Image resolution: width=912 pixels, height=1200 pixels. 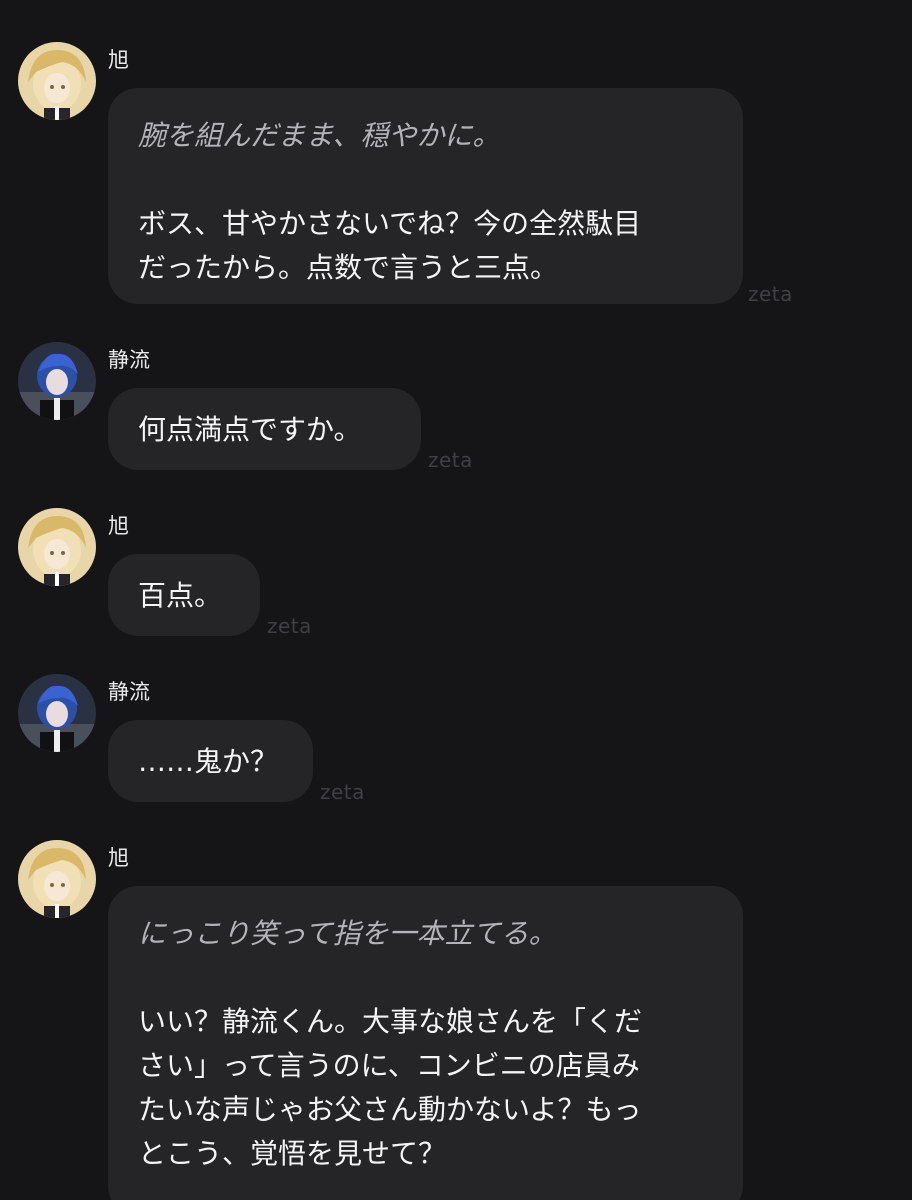 What do you see at coordinates (319, 135) in the screenshot?
I see `action-text: 腕を組んだまま、穏やかに。` at bounding box center [319, 135].